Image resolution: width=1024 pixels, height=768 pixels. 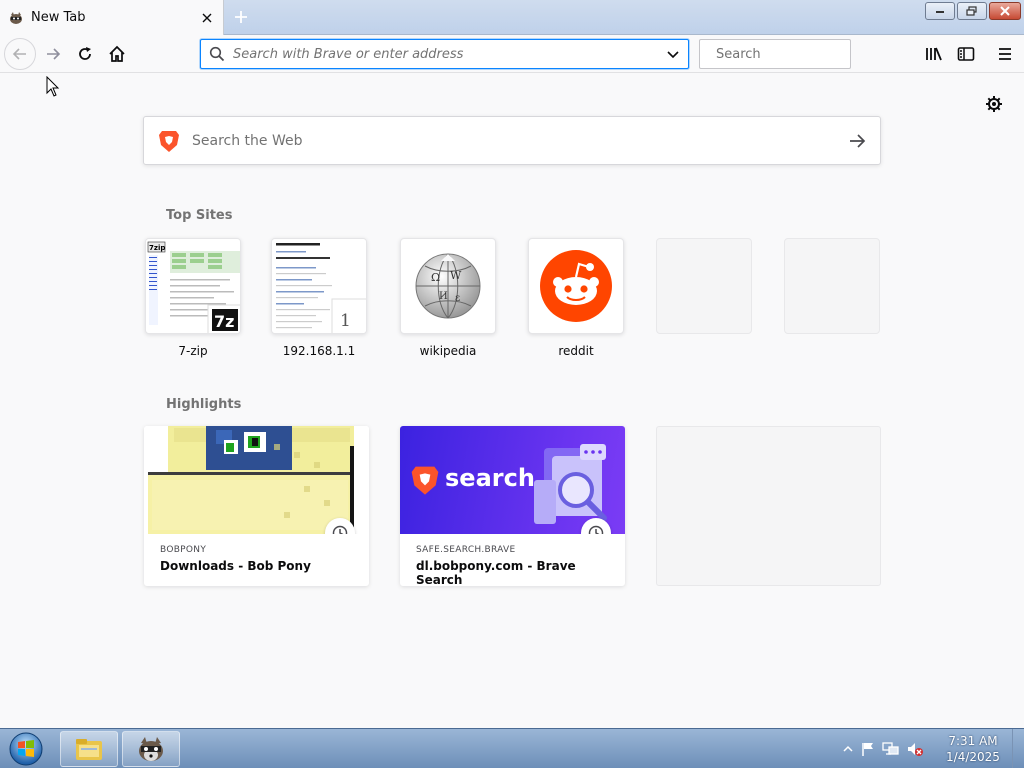 What do you see at coordinates (53, 86) in the screenshot?
I see `mouse-cursor-icon` at bounding box center [53, 86].